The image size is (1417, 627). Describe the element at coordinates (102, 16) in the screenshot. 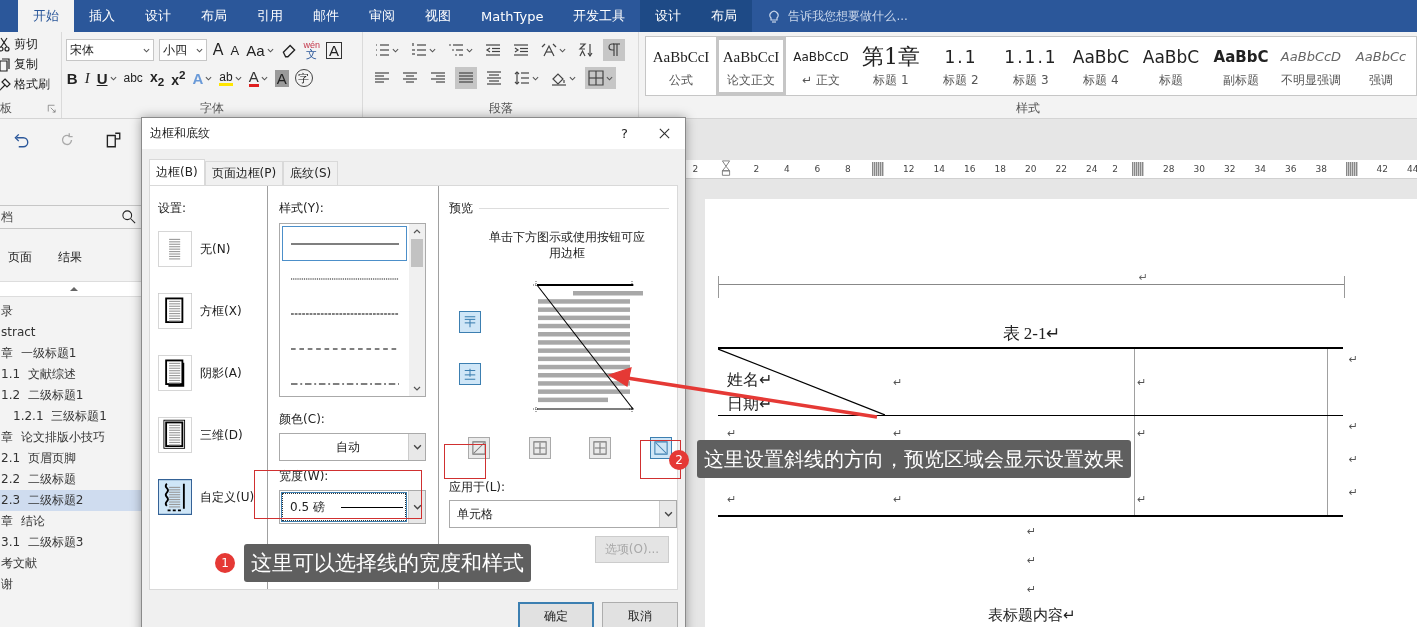

I see `ribbon-tab: 插入` at that location.